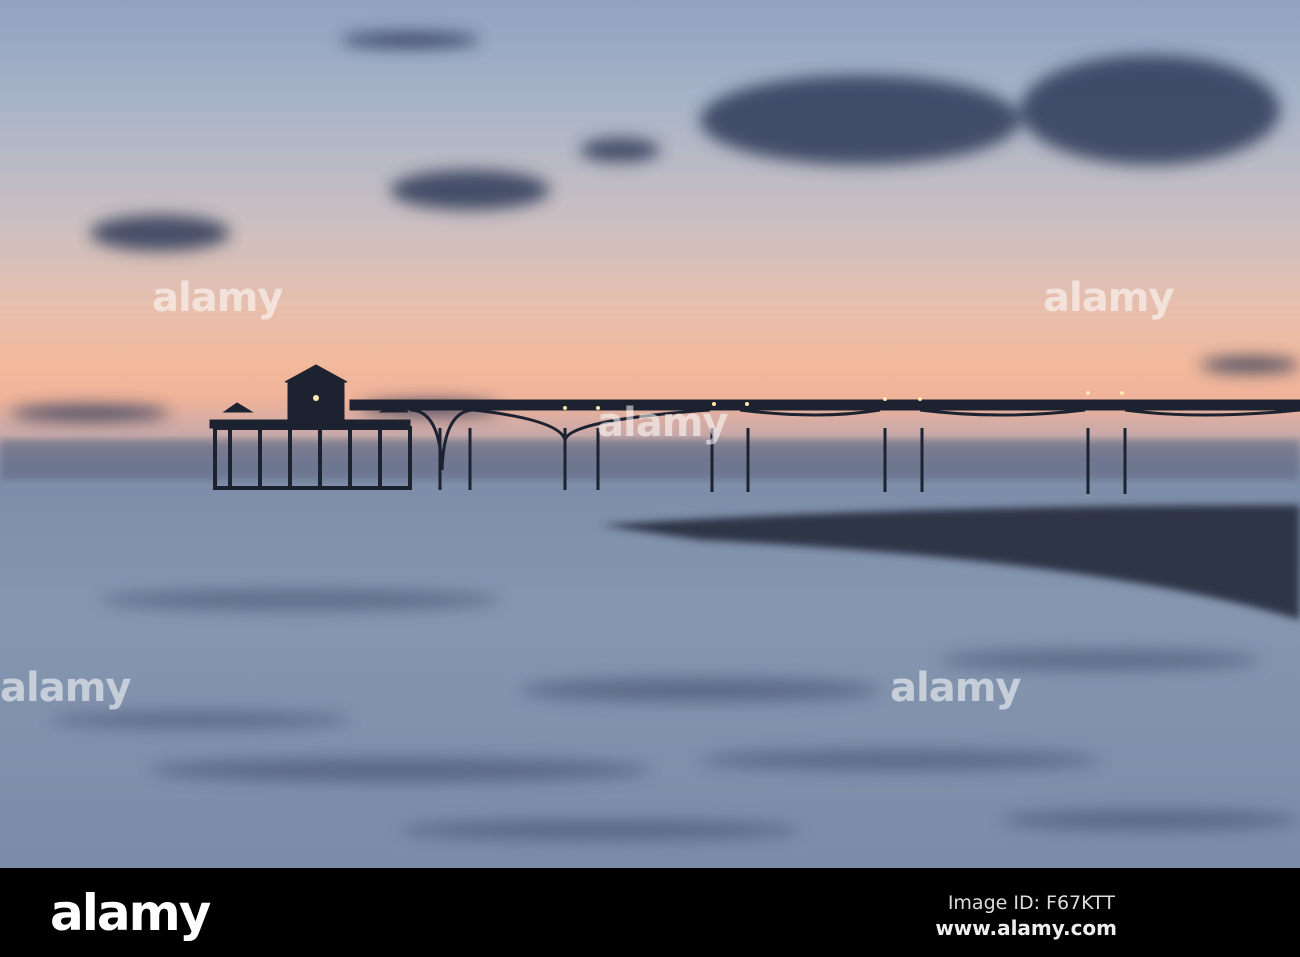 The width and height of the screenshot is (1300, 957). I want to click on image-id: Image ID: F67KTT, so click(1031, 903).